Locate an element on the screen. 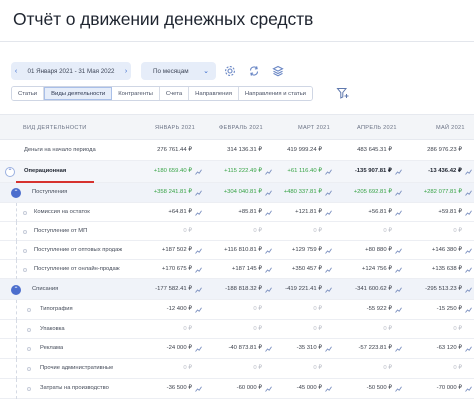  chevron-right-icon: › is located at coordinates (126, 71).